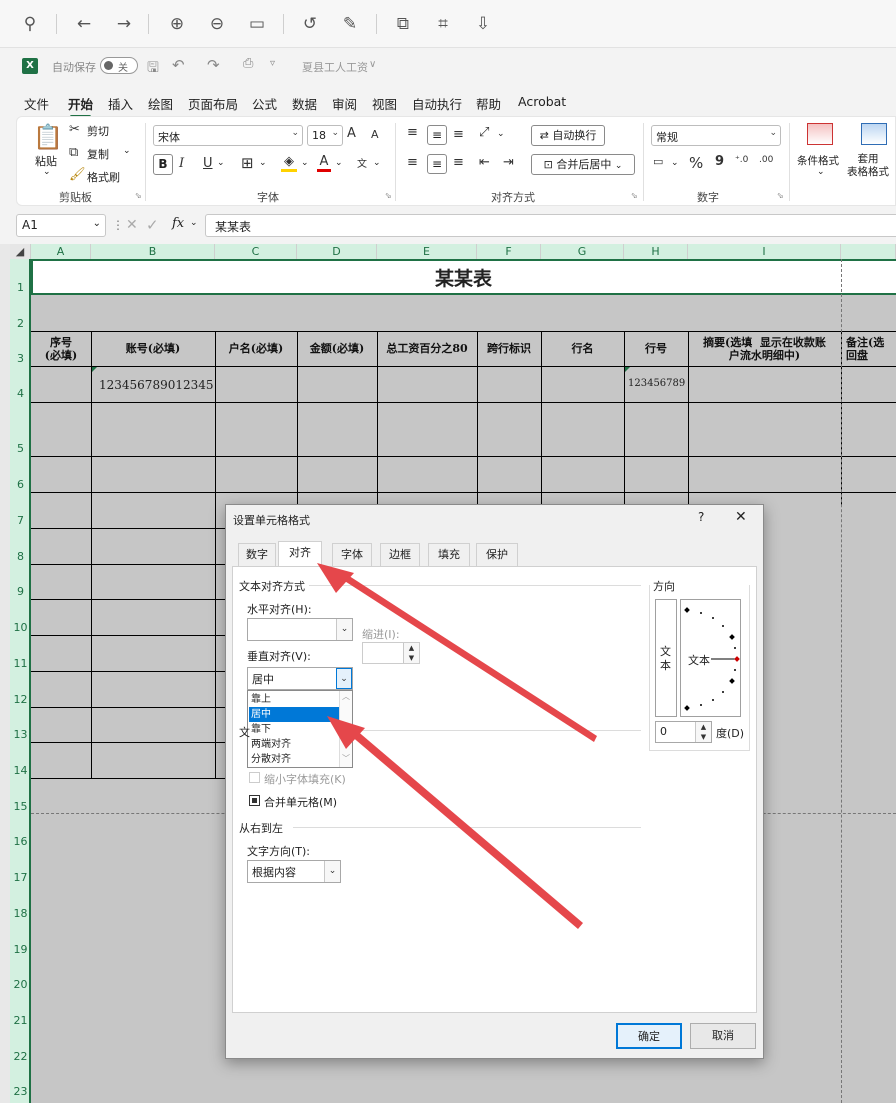  Describe the element at coordinates (458, 134) in the screenshot. I see `align-bottom-icon: ≡` at that location.